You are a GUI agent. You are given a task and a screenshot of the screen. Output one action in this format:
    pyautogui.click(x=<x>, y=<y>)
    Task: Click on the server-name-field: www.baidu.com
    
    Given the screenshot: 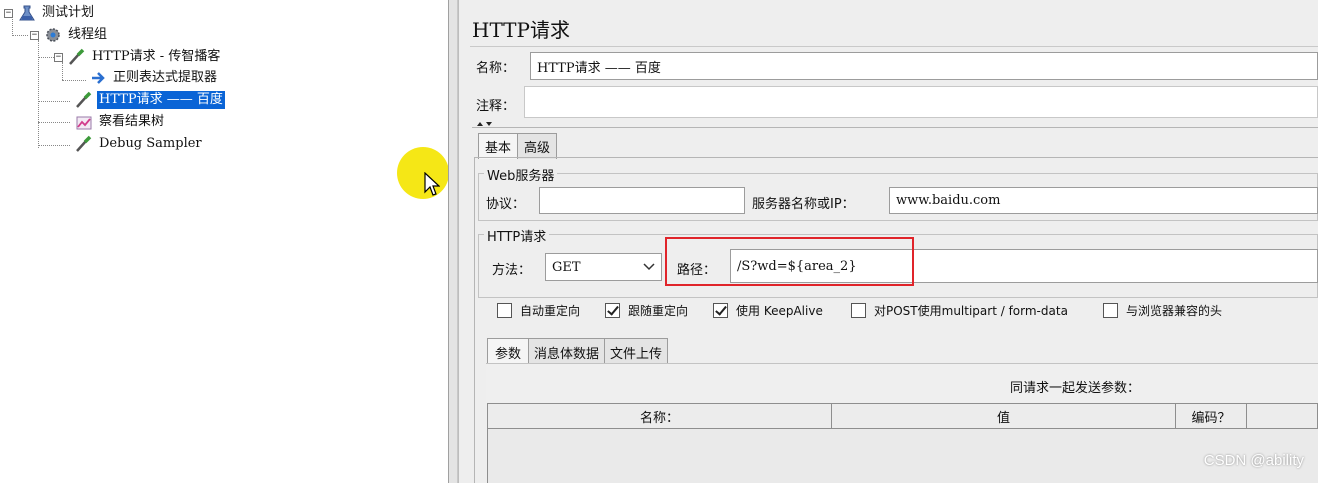 What is the action you would take?
    pyautogui.click(x=1103, y=200)
    